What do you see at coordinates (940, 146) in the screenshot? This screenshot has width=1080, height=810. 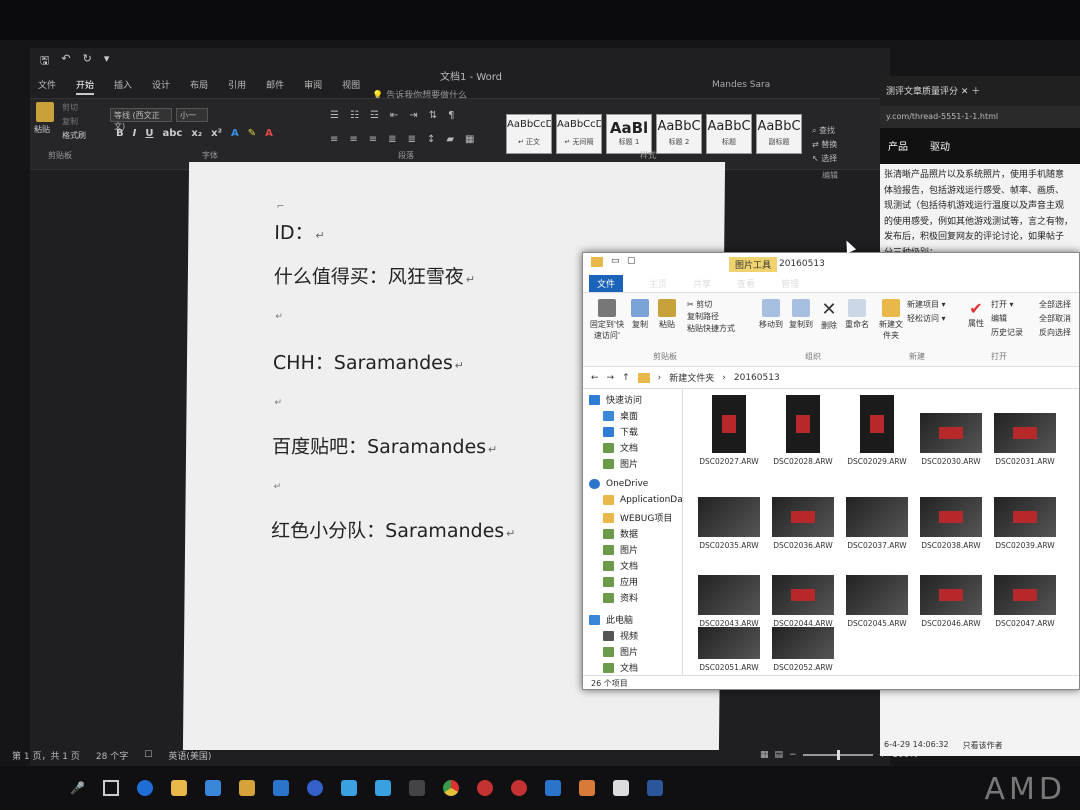 I see `site-nav-drivers: 驱动` at bounding box center [940, 146].